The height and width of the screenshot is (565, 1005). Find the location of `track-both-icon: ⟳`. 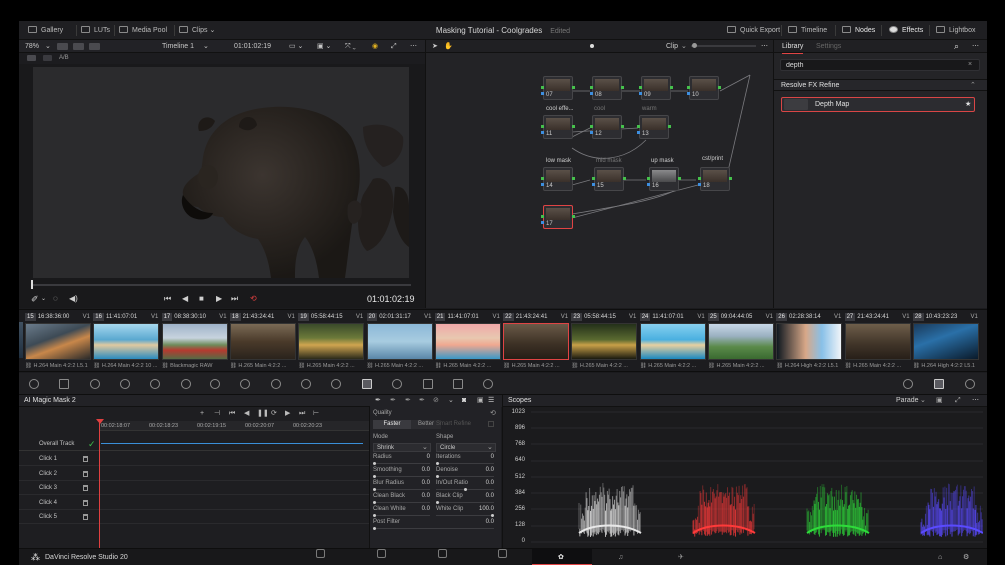

track-both-icon: ⟳ is located at coordinates (274, 414).